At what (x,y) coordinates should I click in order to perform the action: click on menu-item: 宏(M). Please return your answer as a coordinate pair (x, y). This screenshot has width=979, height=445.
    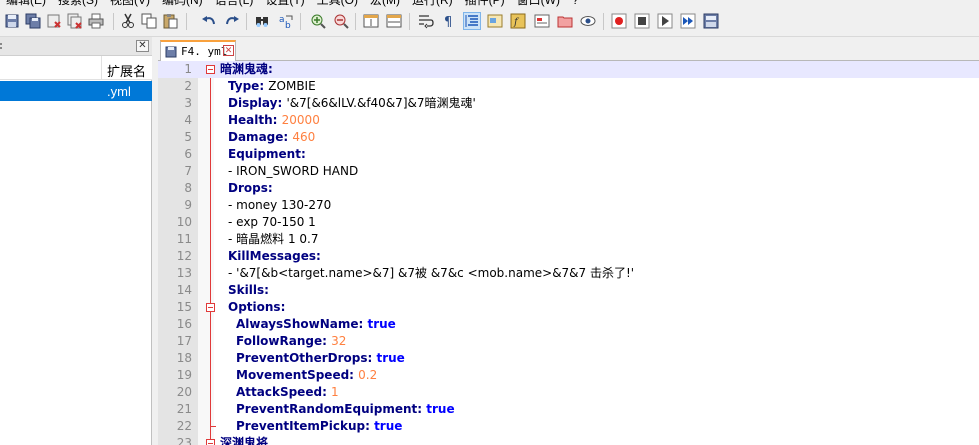
    Looking at the image, I should click on (385, 3).